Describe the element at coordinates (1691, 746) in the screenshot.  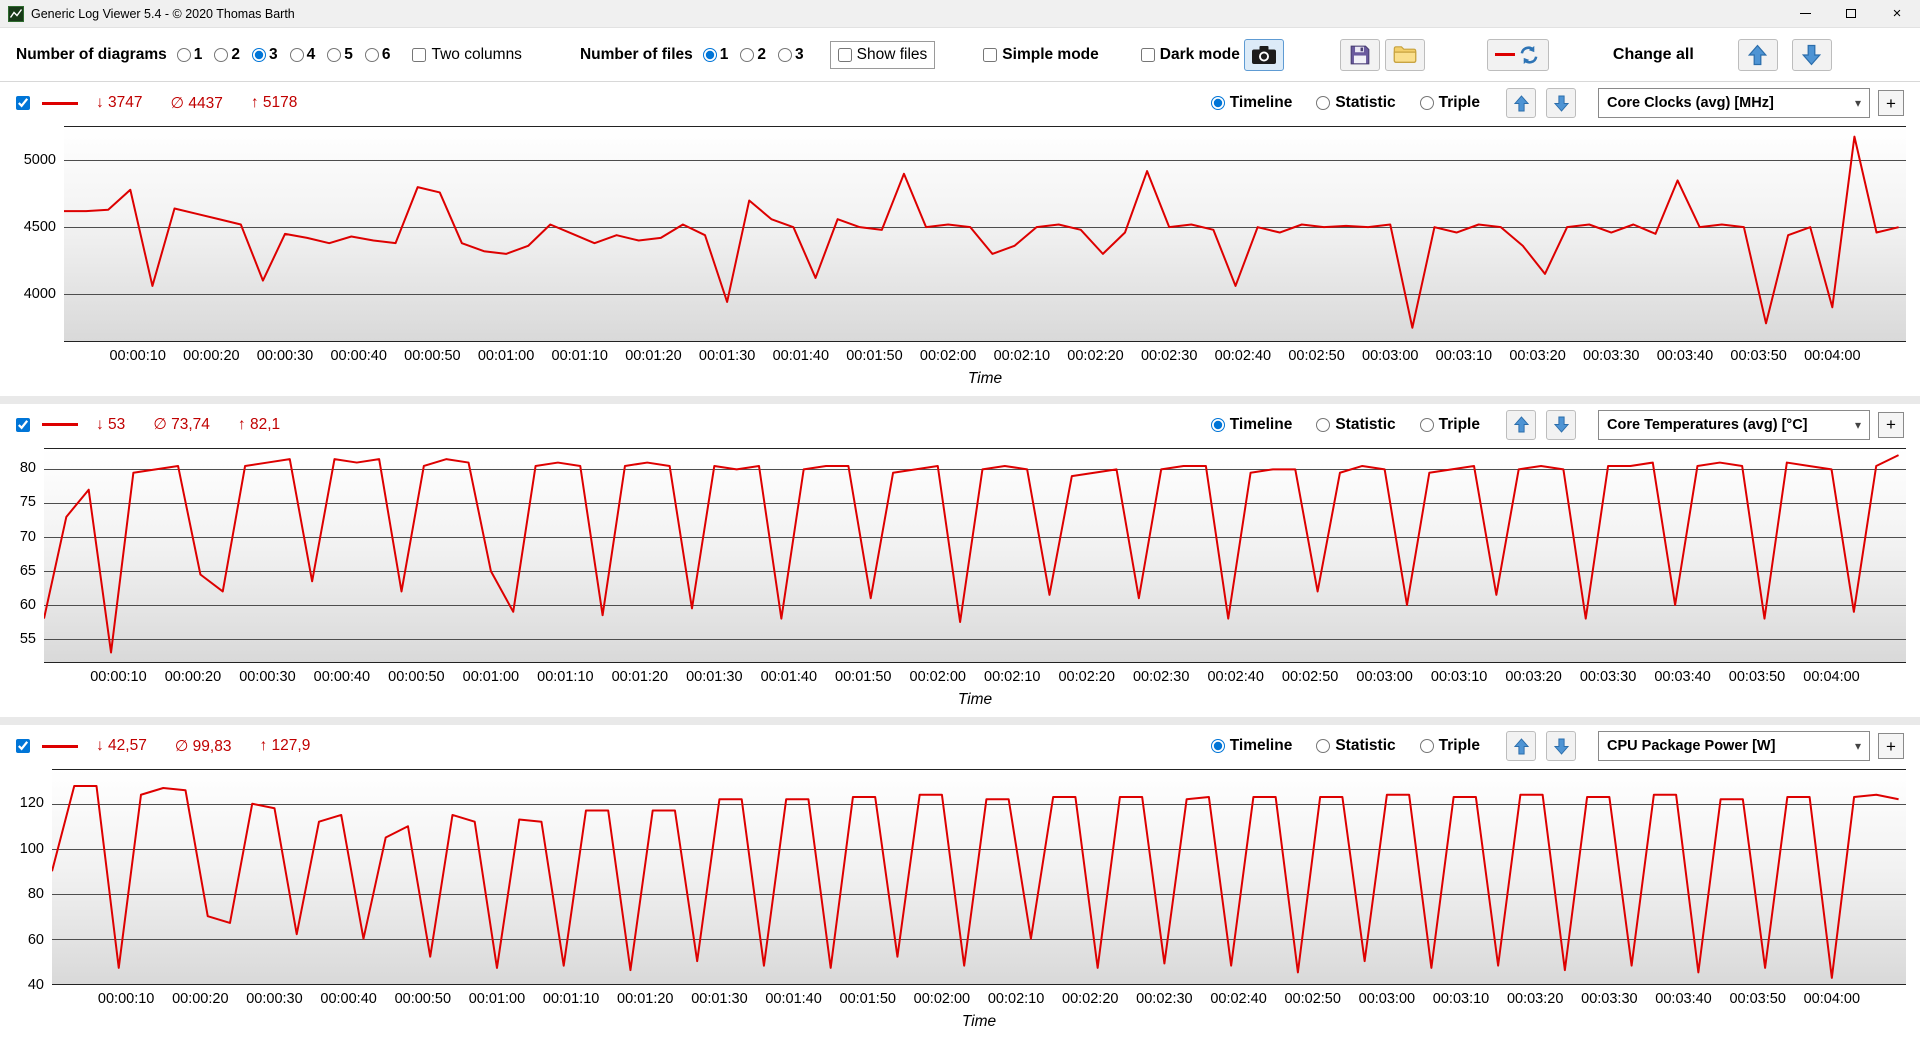
I see `metric-select-value: CPU Package Power [W]` at that location.